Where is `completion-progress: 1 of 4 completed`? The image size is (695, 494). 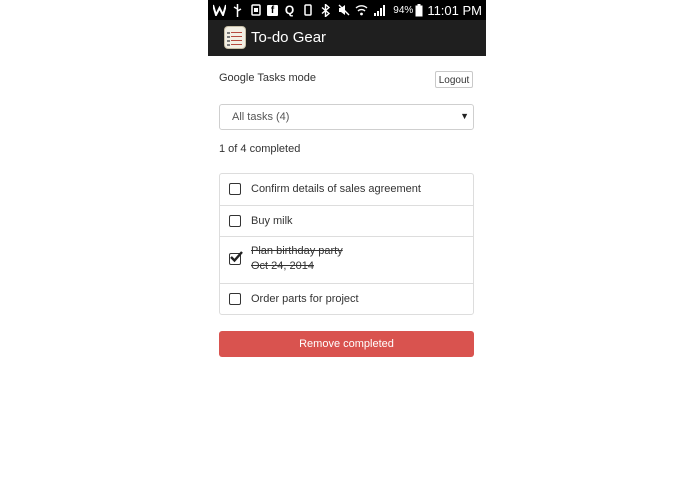 completion-progress: 1 of 4 completed is located at coordinates (260, 149).